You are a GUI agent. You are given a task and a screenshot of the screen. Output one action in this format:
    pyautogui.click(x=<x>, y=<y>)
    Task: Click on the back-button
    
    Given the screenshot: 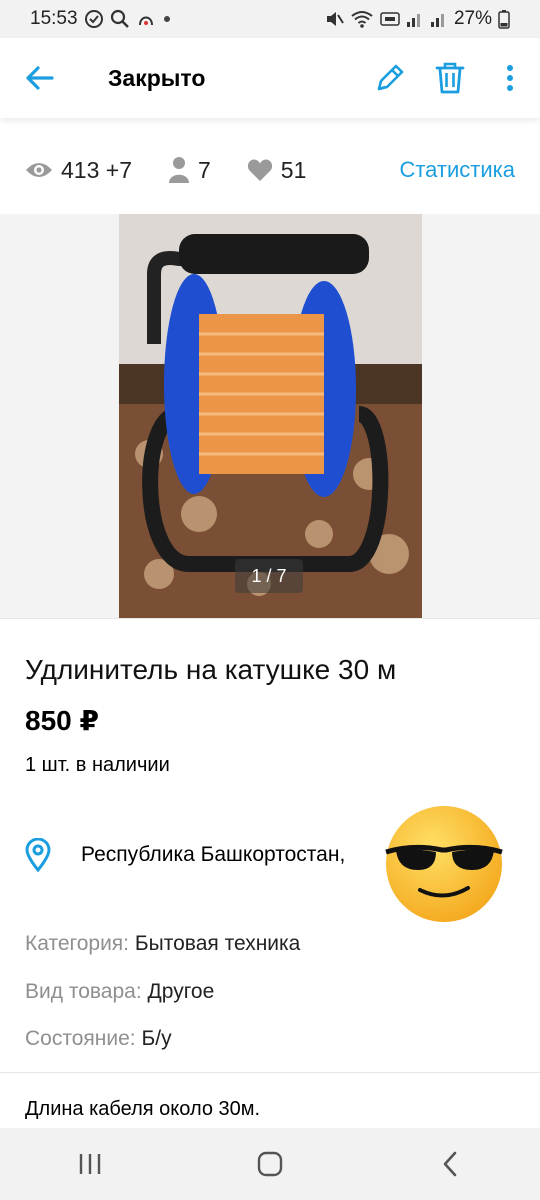 What is the action you would take?
    pyautogui.click(x=40, y=78)
    